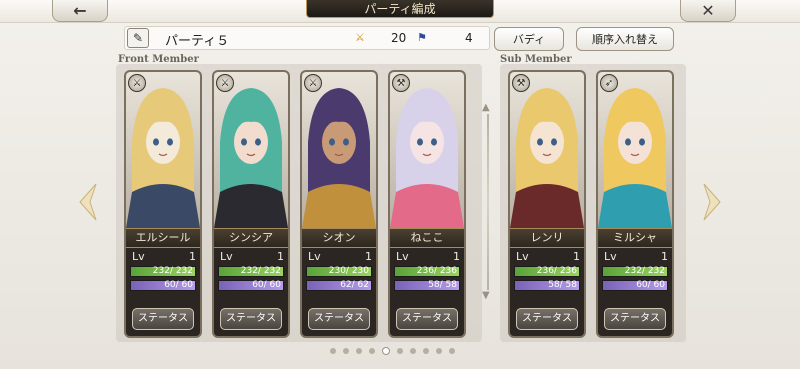  What do you see at coordinates (307, 38) in the screenshot?
I see `party-name-bar: ✎ パーティ５ ⚔ 20 ⚑ 4` at bounding box center [307, 38].